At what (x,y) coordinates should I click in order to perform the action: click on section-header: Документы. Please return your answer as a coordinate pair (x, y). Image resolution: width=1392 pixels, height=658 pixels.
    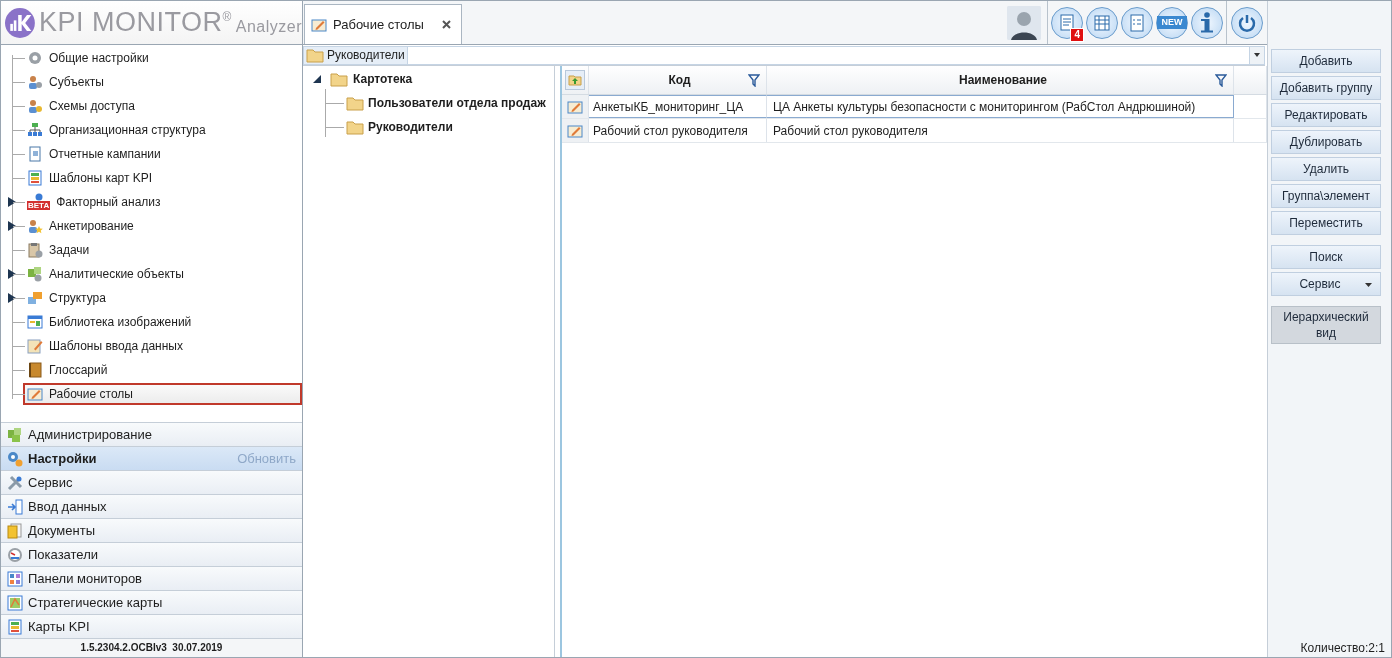
    Looking at the image, I should click on (151, 530).